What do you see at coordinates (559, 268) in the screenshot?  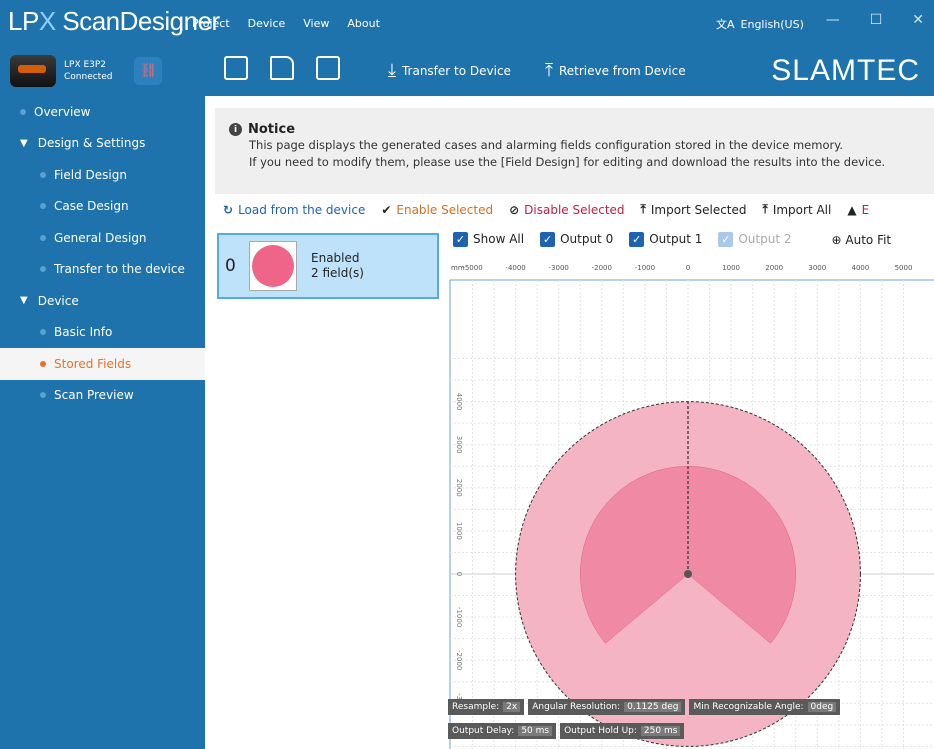 I see `x-tick-label: -3000` at bounding box center [559, 268].